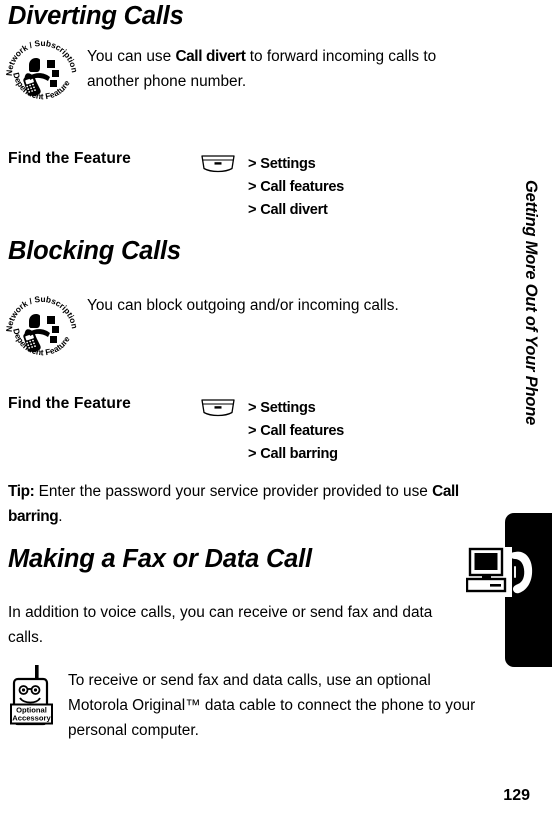 This screenshot has width=552, height=819. What do you see at coordinates (31, 718) in the screenshot?
I see `svg-text: Accessory` at bounding box center [31, 718].